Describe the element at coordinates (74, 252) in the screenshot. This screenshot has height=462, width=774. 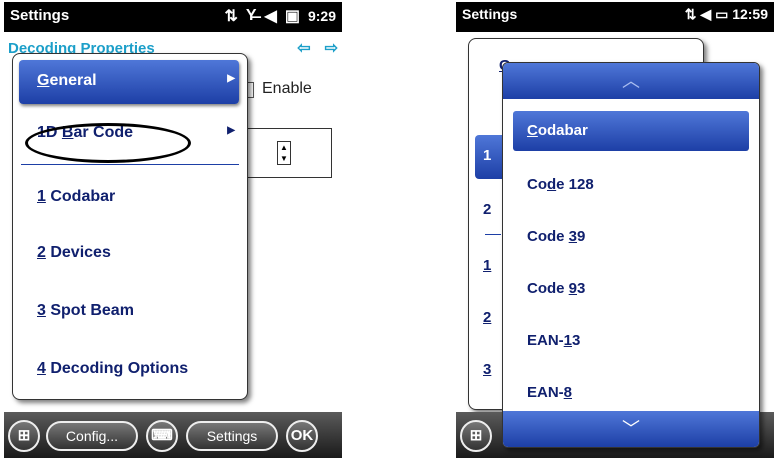
I see `menu-item-label: 2 Devices` at that location.